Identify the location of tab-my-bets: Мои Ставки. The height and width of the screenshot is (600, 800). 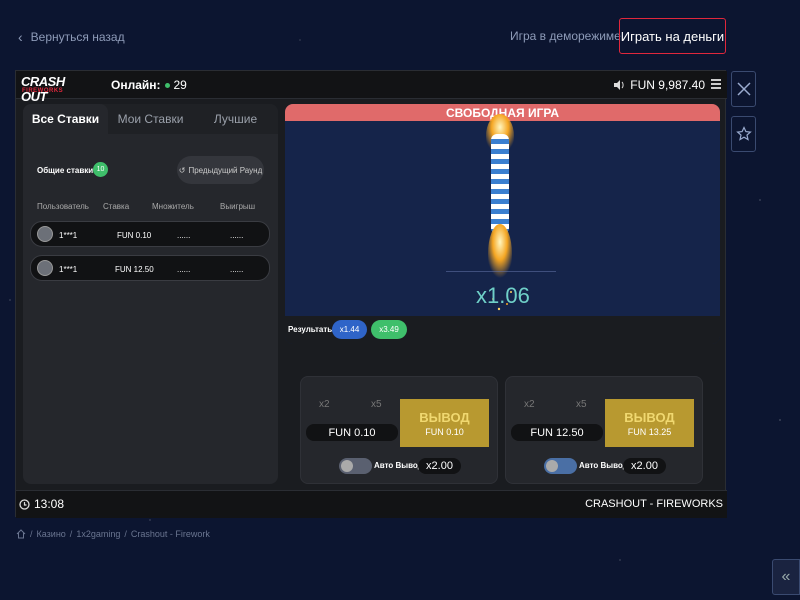
(150, 119).